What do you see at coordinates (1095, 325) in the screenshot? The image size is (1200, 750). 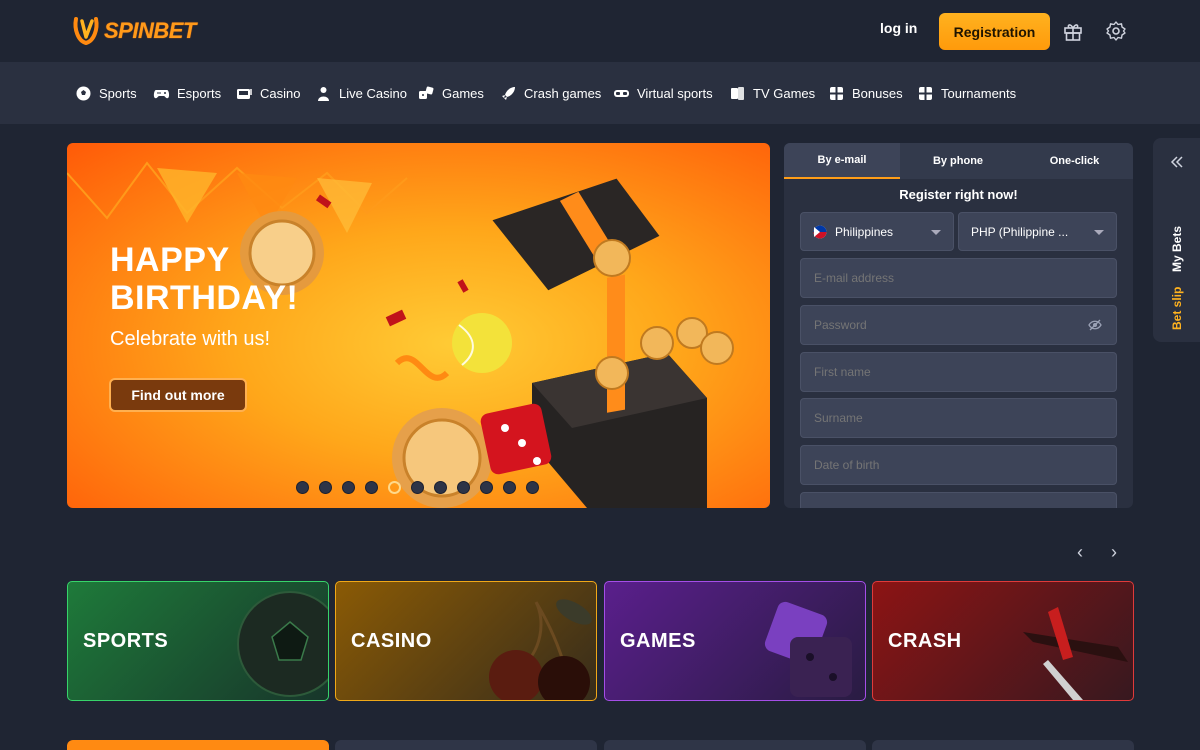 I see `eye-off-icon` at bounding box center [1095, 325].